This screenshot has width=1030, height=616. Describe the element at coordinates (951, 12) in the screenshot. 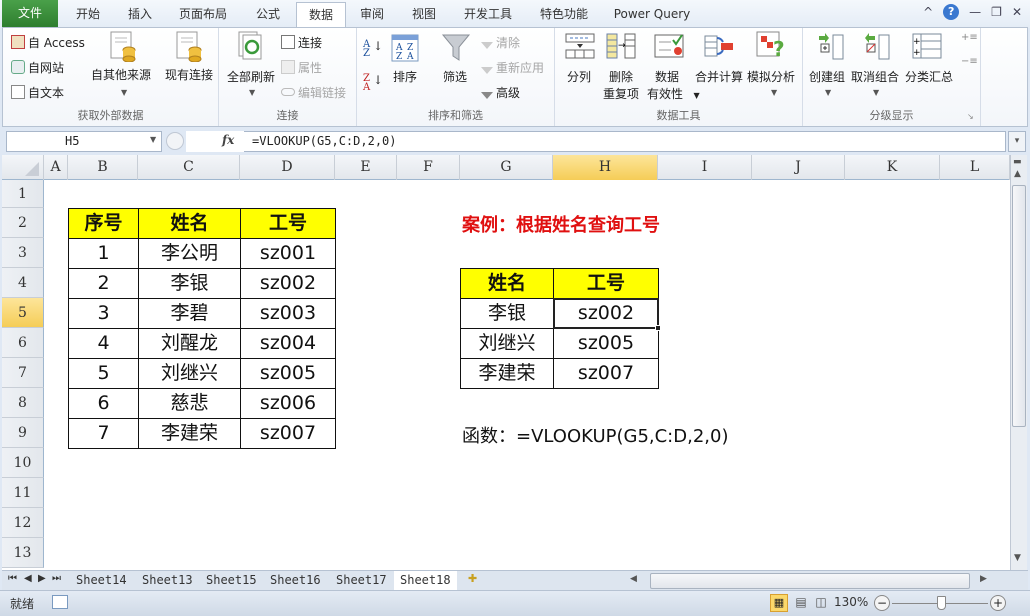

I see `help-icon: ?` at that location.